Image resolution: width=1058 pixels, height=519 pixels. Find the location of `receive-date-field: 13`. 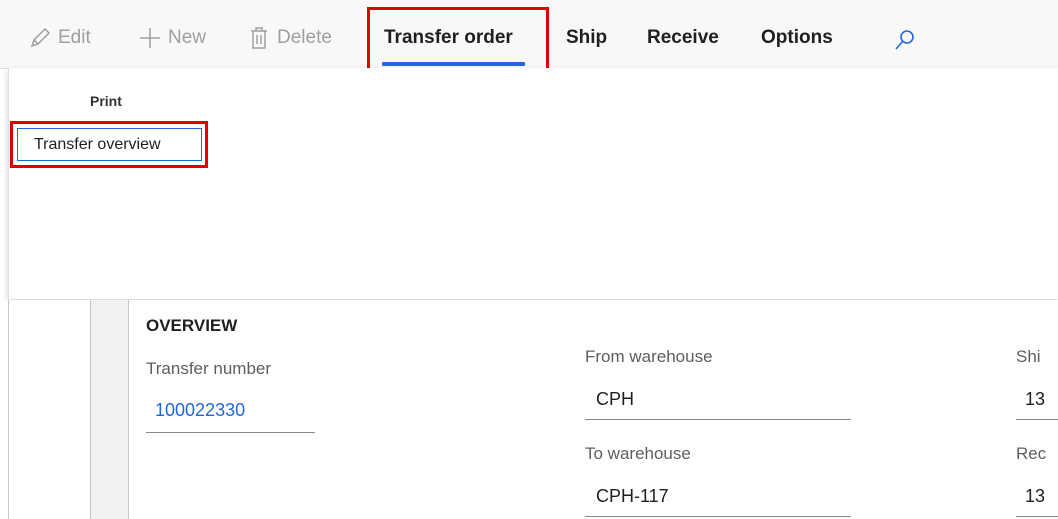

receive-date-field: 13 is located at coordinates (1035, 496).